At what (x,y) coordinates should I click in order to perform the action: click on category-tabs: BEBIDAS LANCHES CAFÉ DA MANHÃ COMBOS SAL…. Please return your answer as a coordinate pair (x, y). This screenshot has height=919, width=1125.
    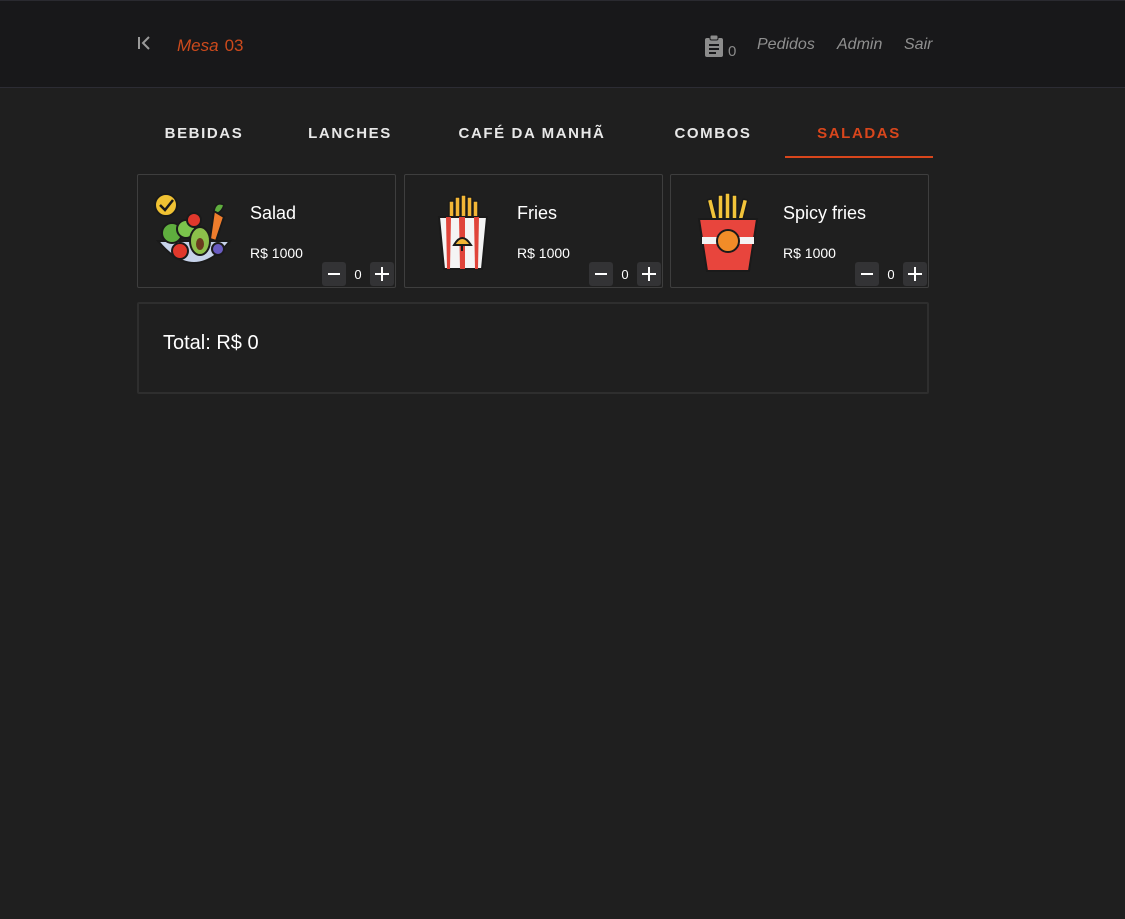
    Looking at the image, I should click on (535, 135).